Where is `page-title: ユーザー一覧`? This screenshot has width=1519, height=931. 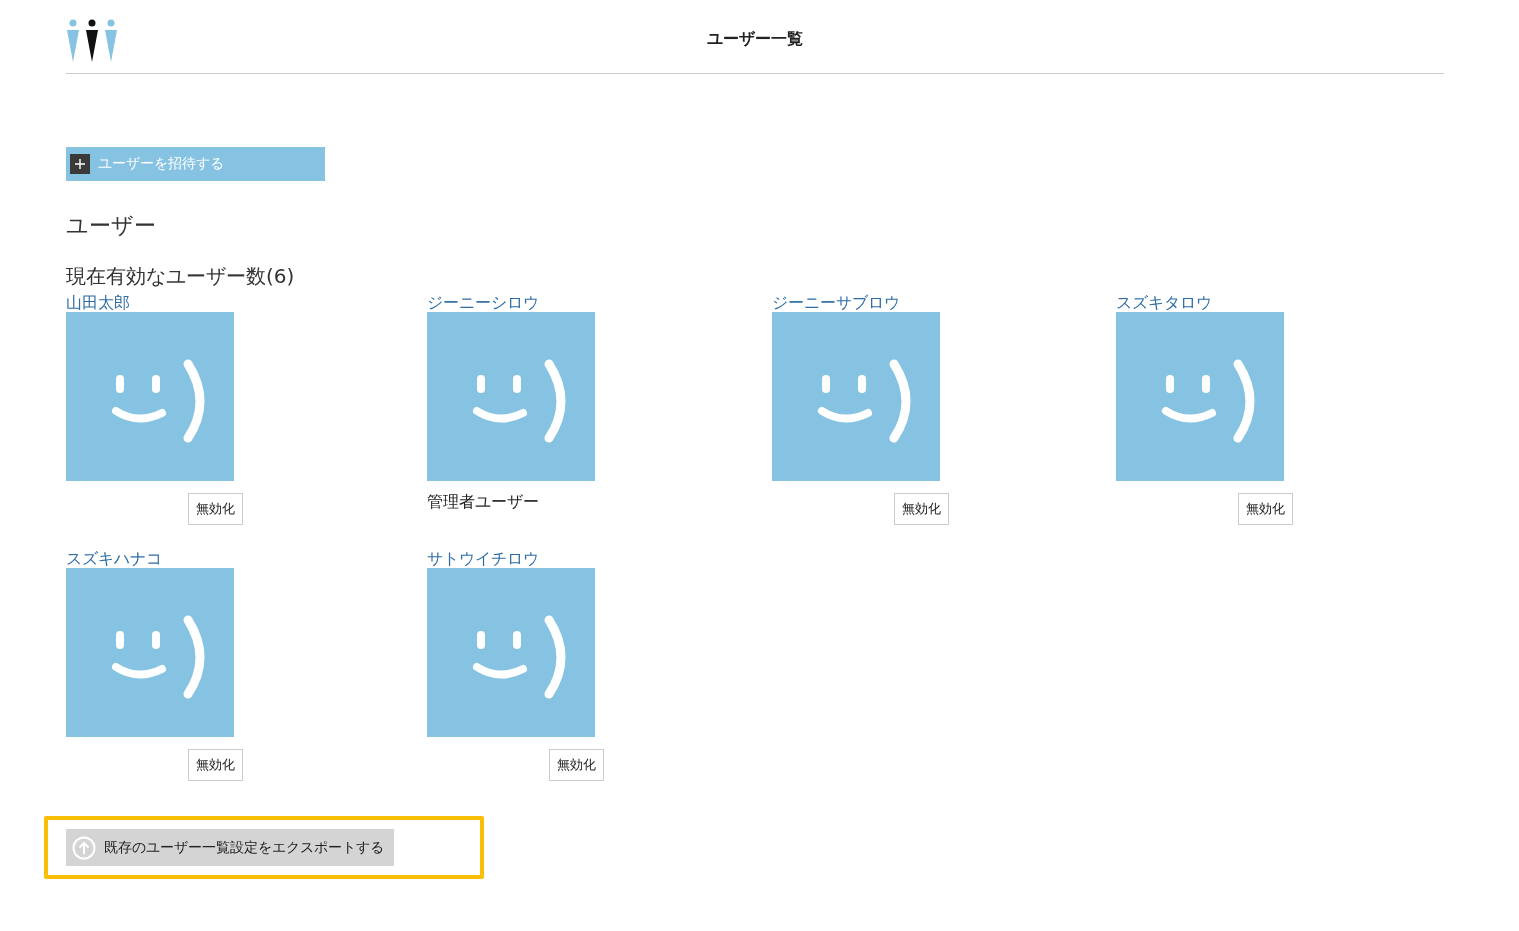
page-title: ユーザー一覧 is located at coordinates (755, 39).